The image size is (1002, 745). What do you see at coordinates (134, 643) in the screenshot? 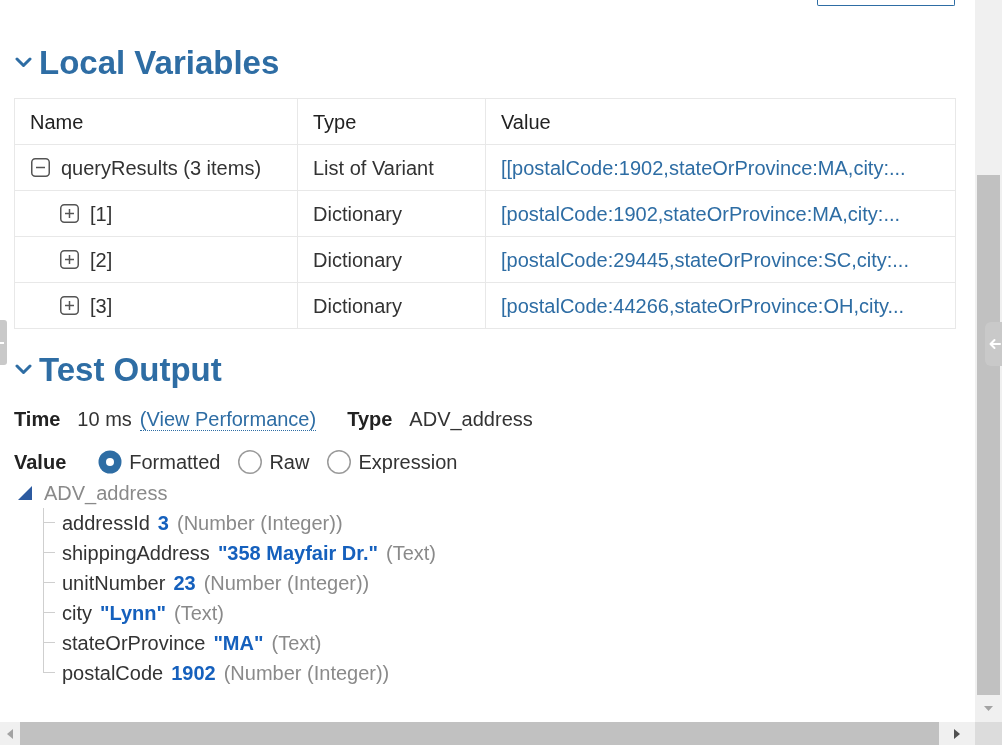
I see `field-name: stateOrProvince` at bounding box center [134, 643].